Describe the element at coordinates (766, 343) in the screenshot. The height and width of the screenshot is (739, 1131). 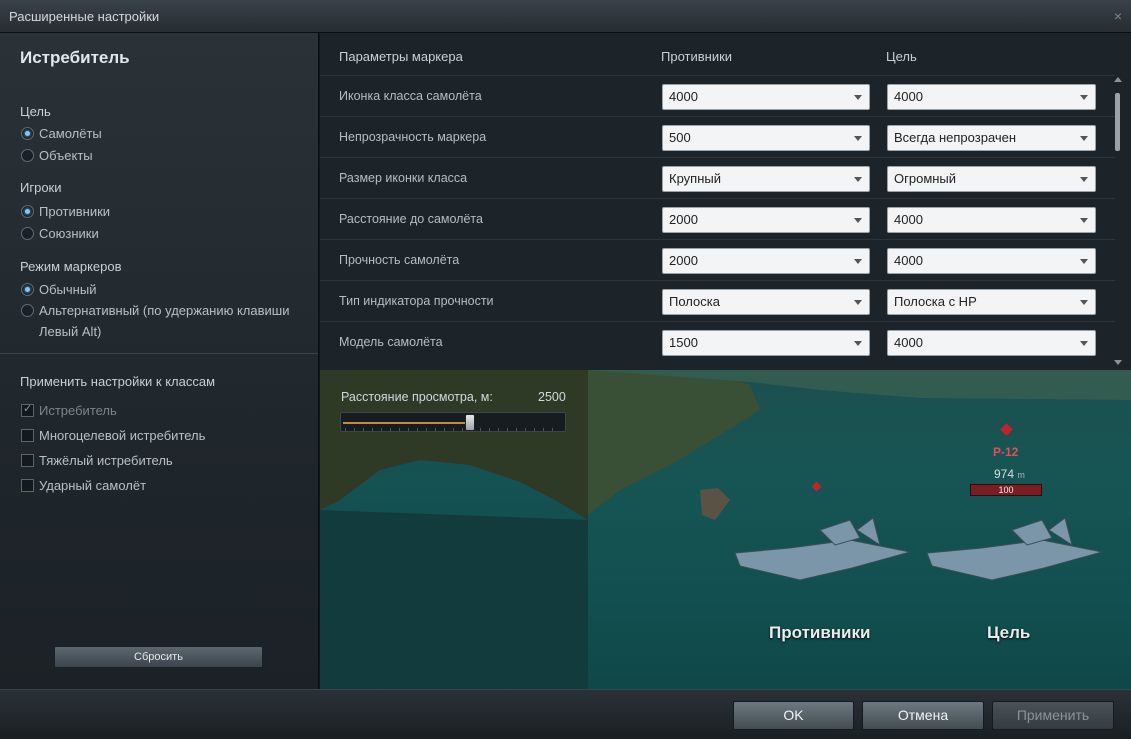
I see `enemies-dropdown: 1500` at that location.